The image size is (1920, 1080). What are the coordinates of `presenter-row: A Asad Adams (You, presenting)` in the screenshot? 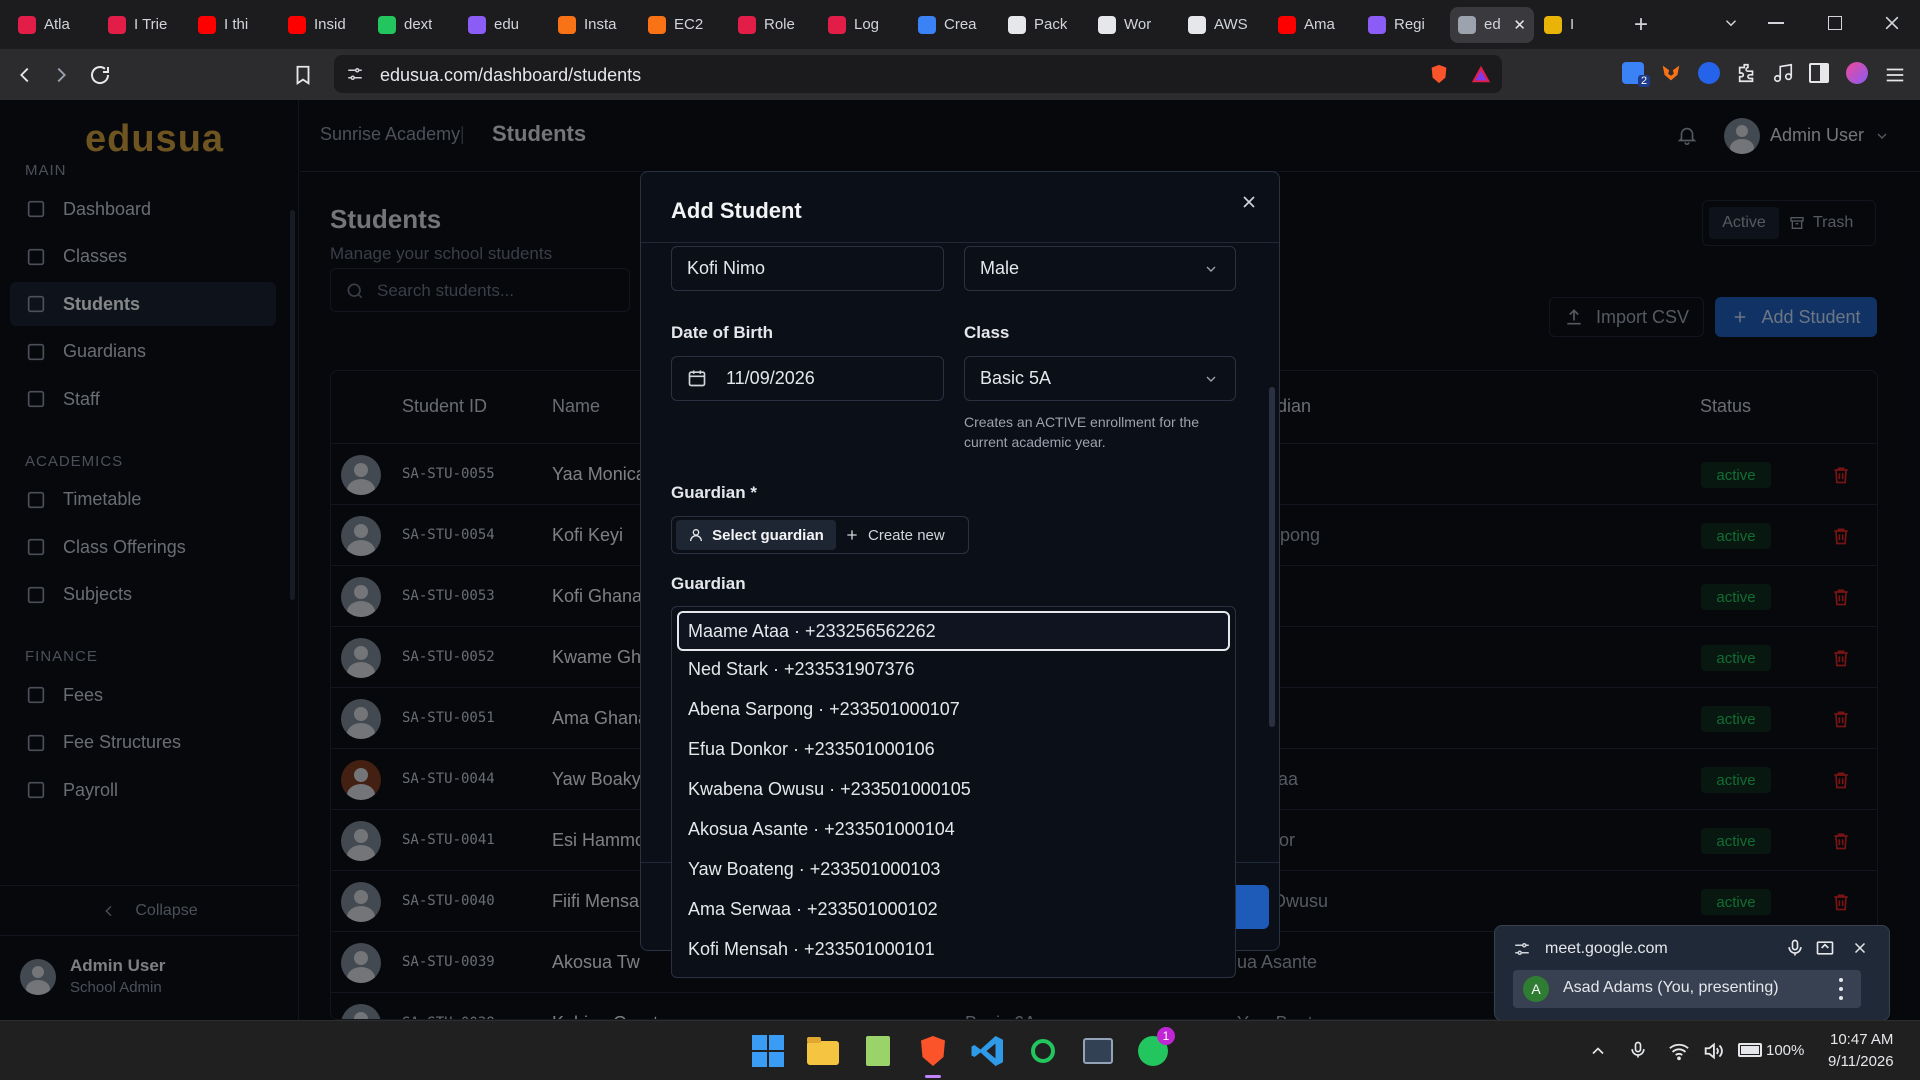 It's located at (1687, 989).